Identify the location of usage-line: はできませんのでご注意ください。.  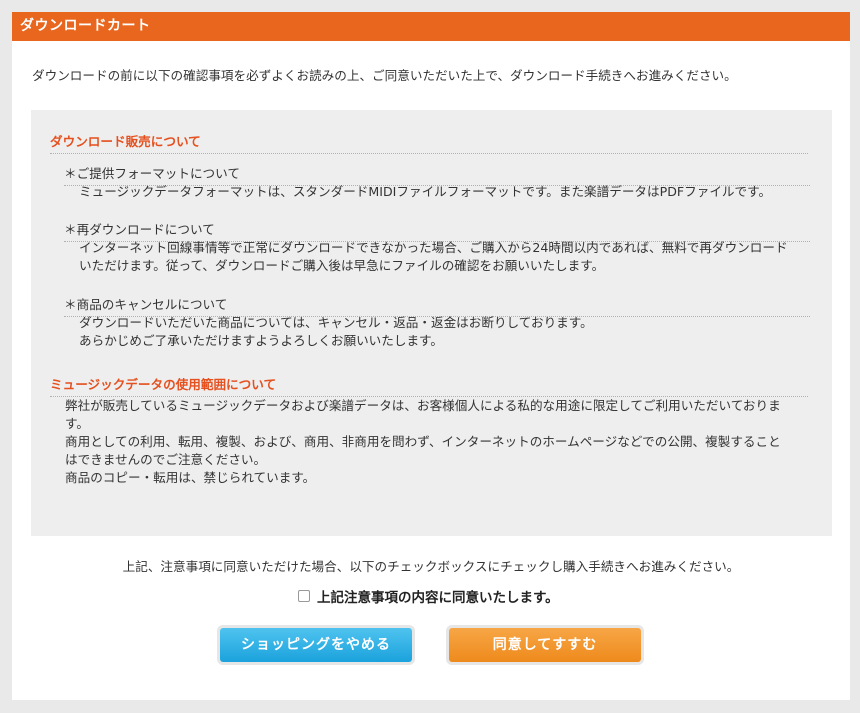
(166, 459).